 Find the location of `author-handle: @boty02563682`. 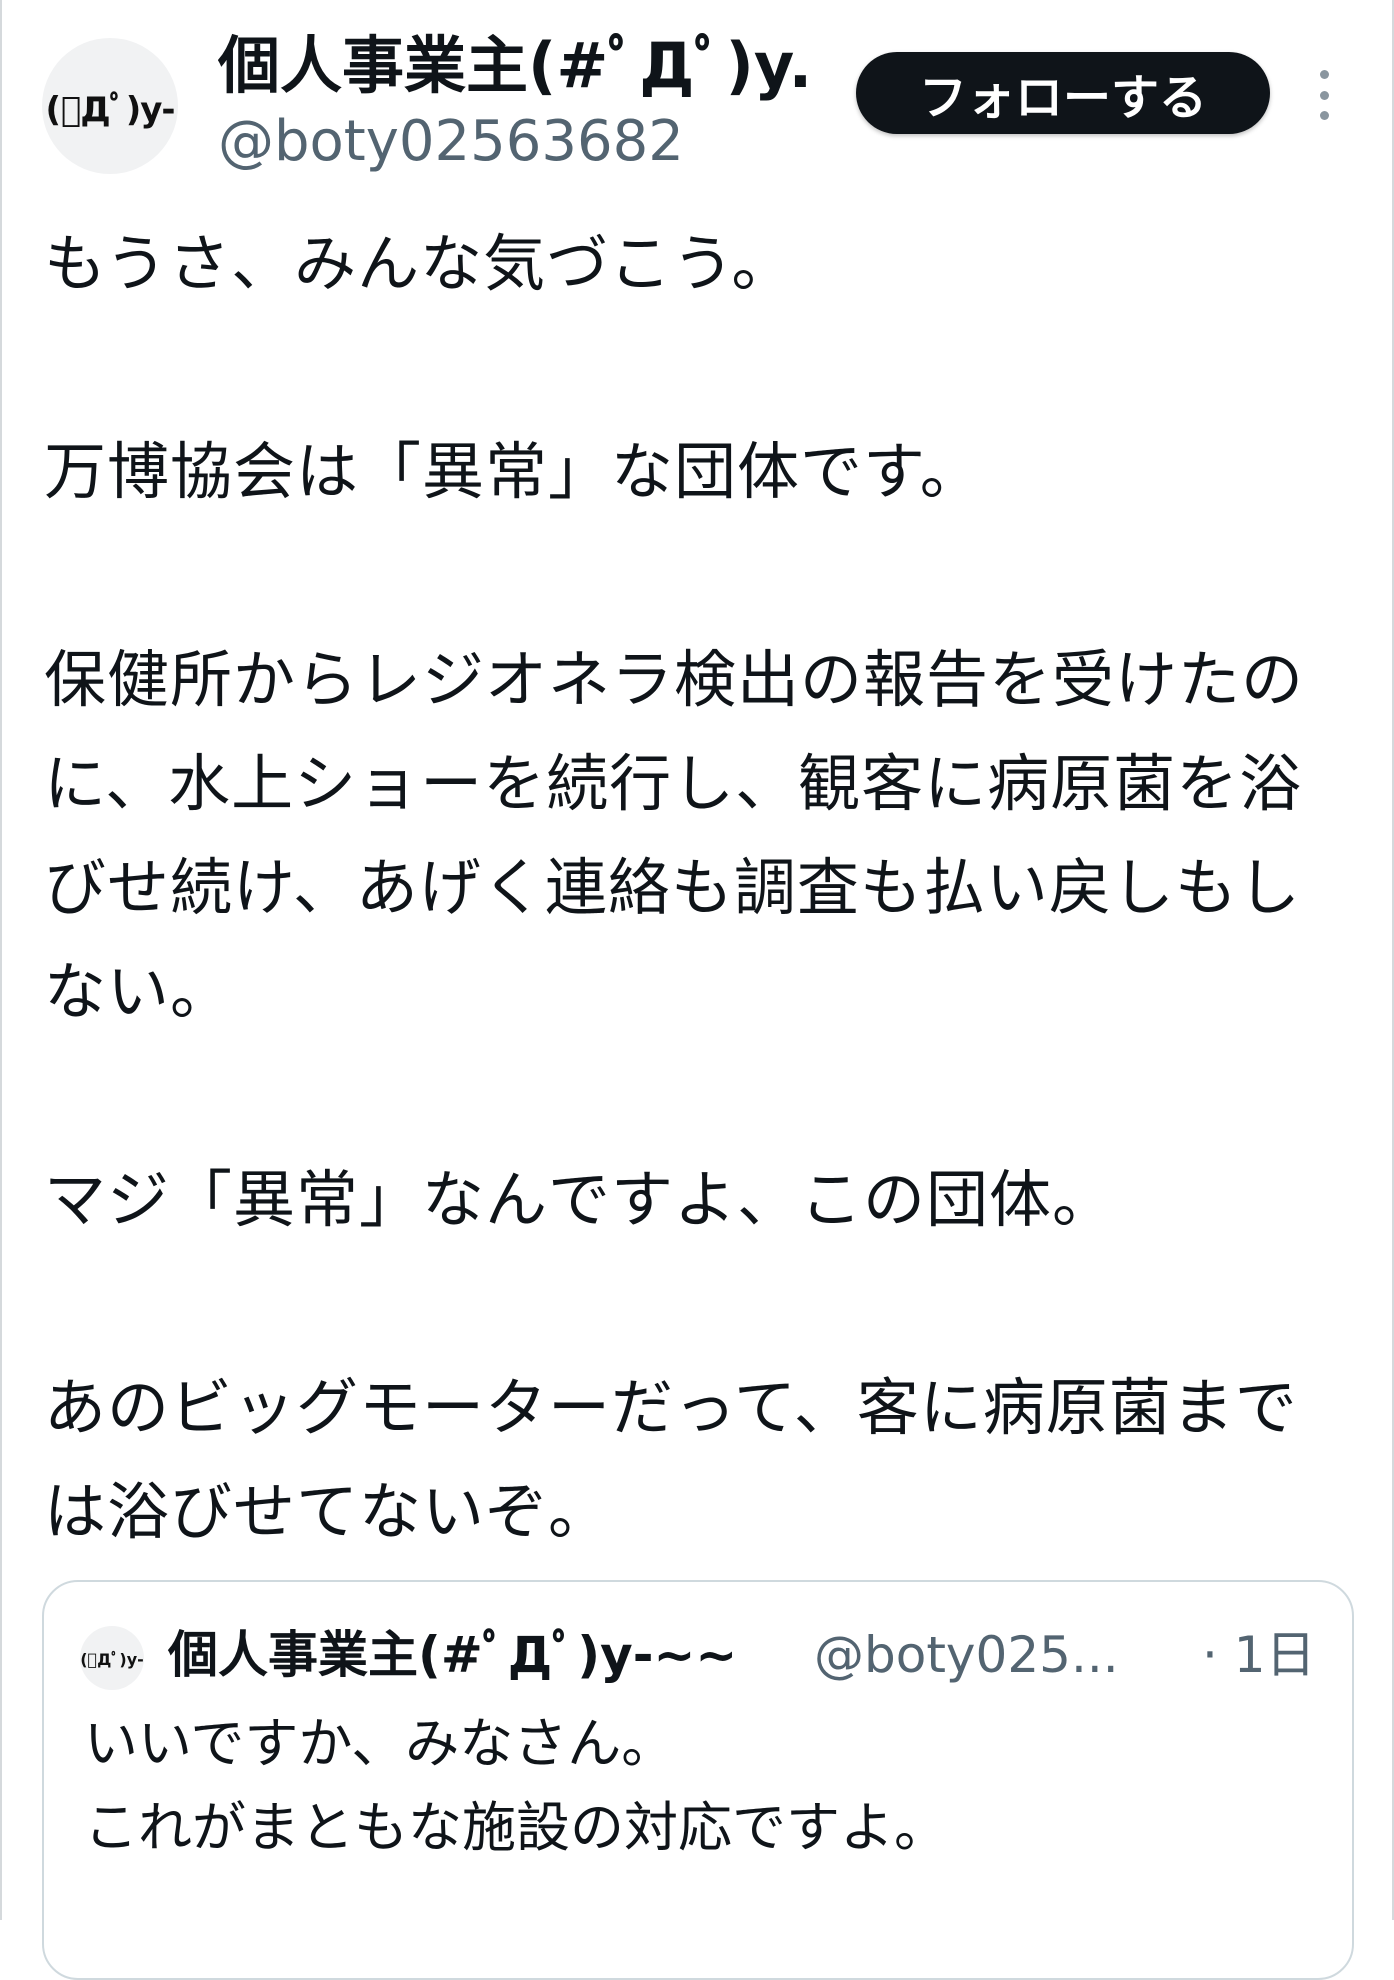

author-handle: @boty02563682 is located at coordinates (451, 142).